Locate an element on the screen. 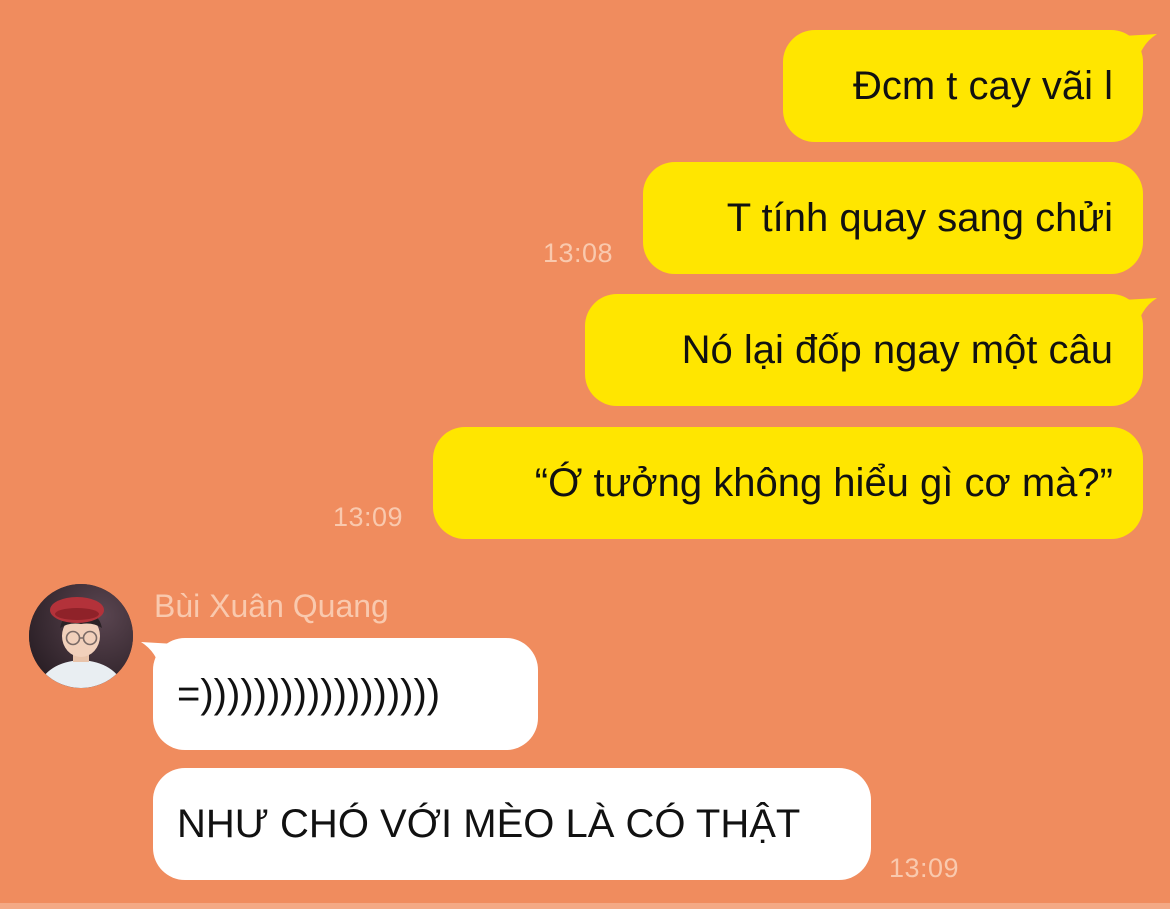 The width and height of the screenshot is (1170, 909). incoming-message: =)))))))))))))))))) is located at coordinates (339, 694).